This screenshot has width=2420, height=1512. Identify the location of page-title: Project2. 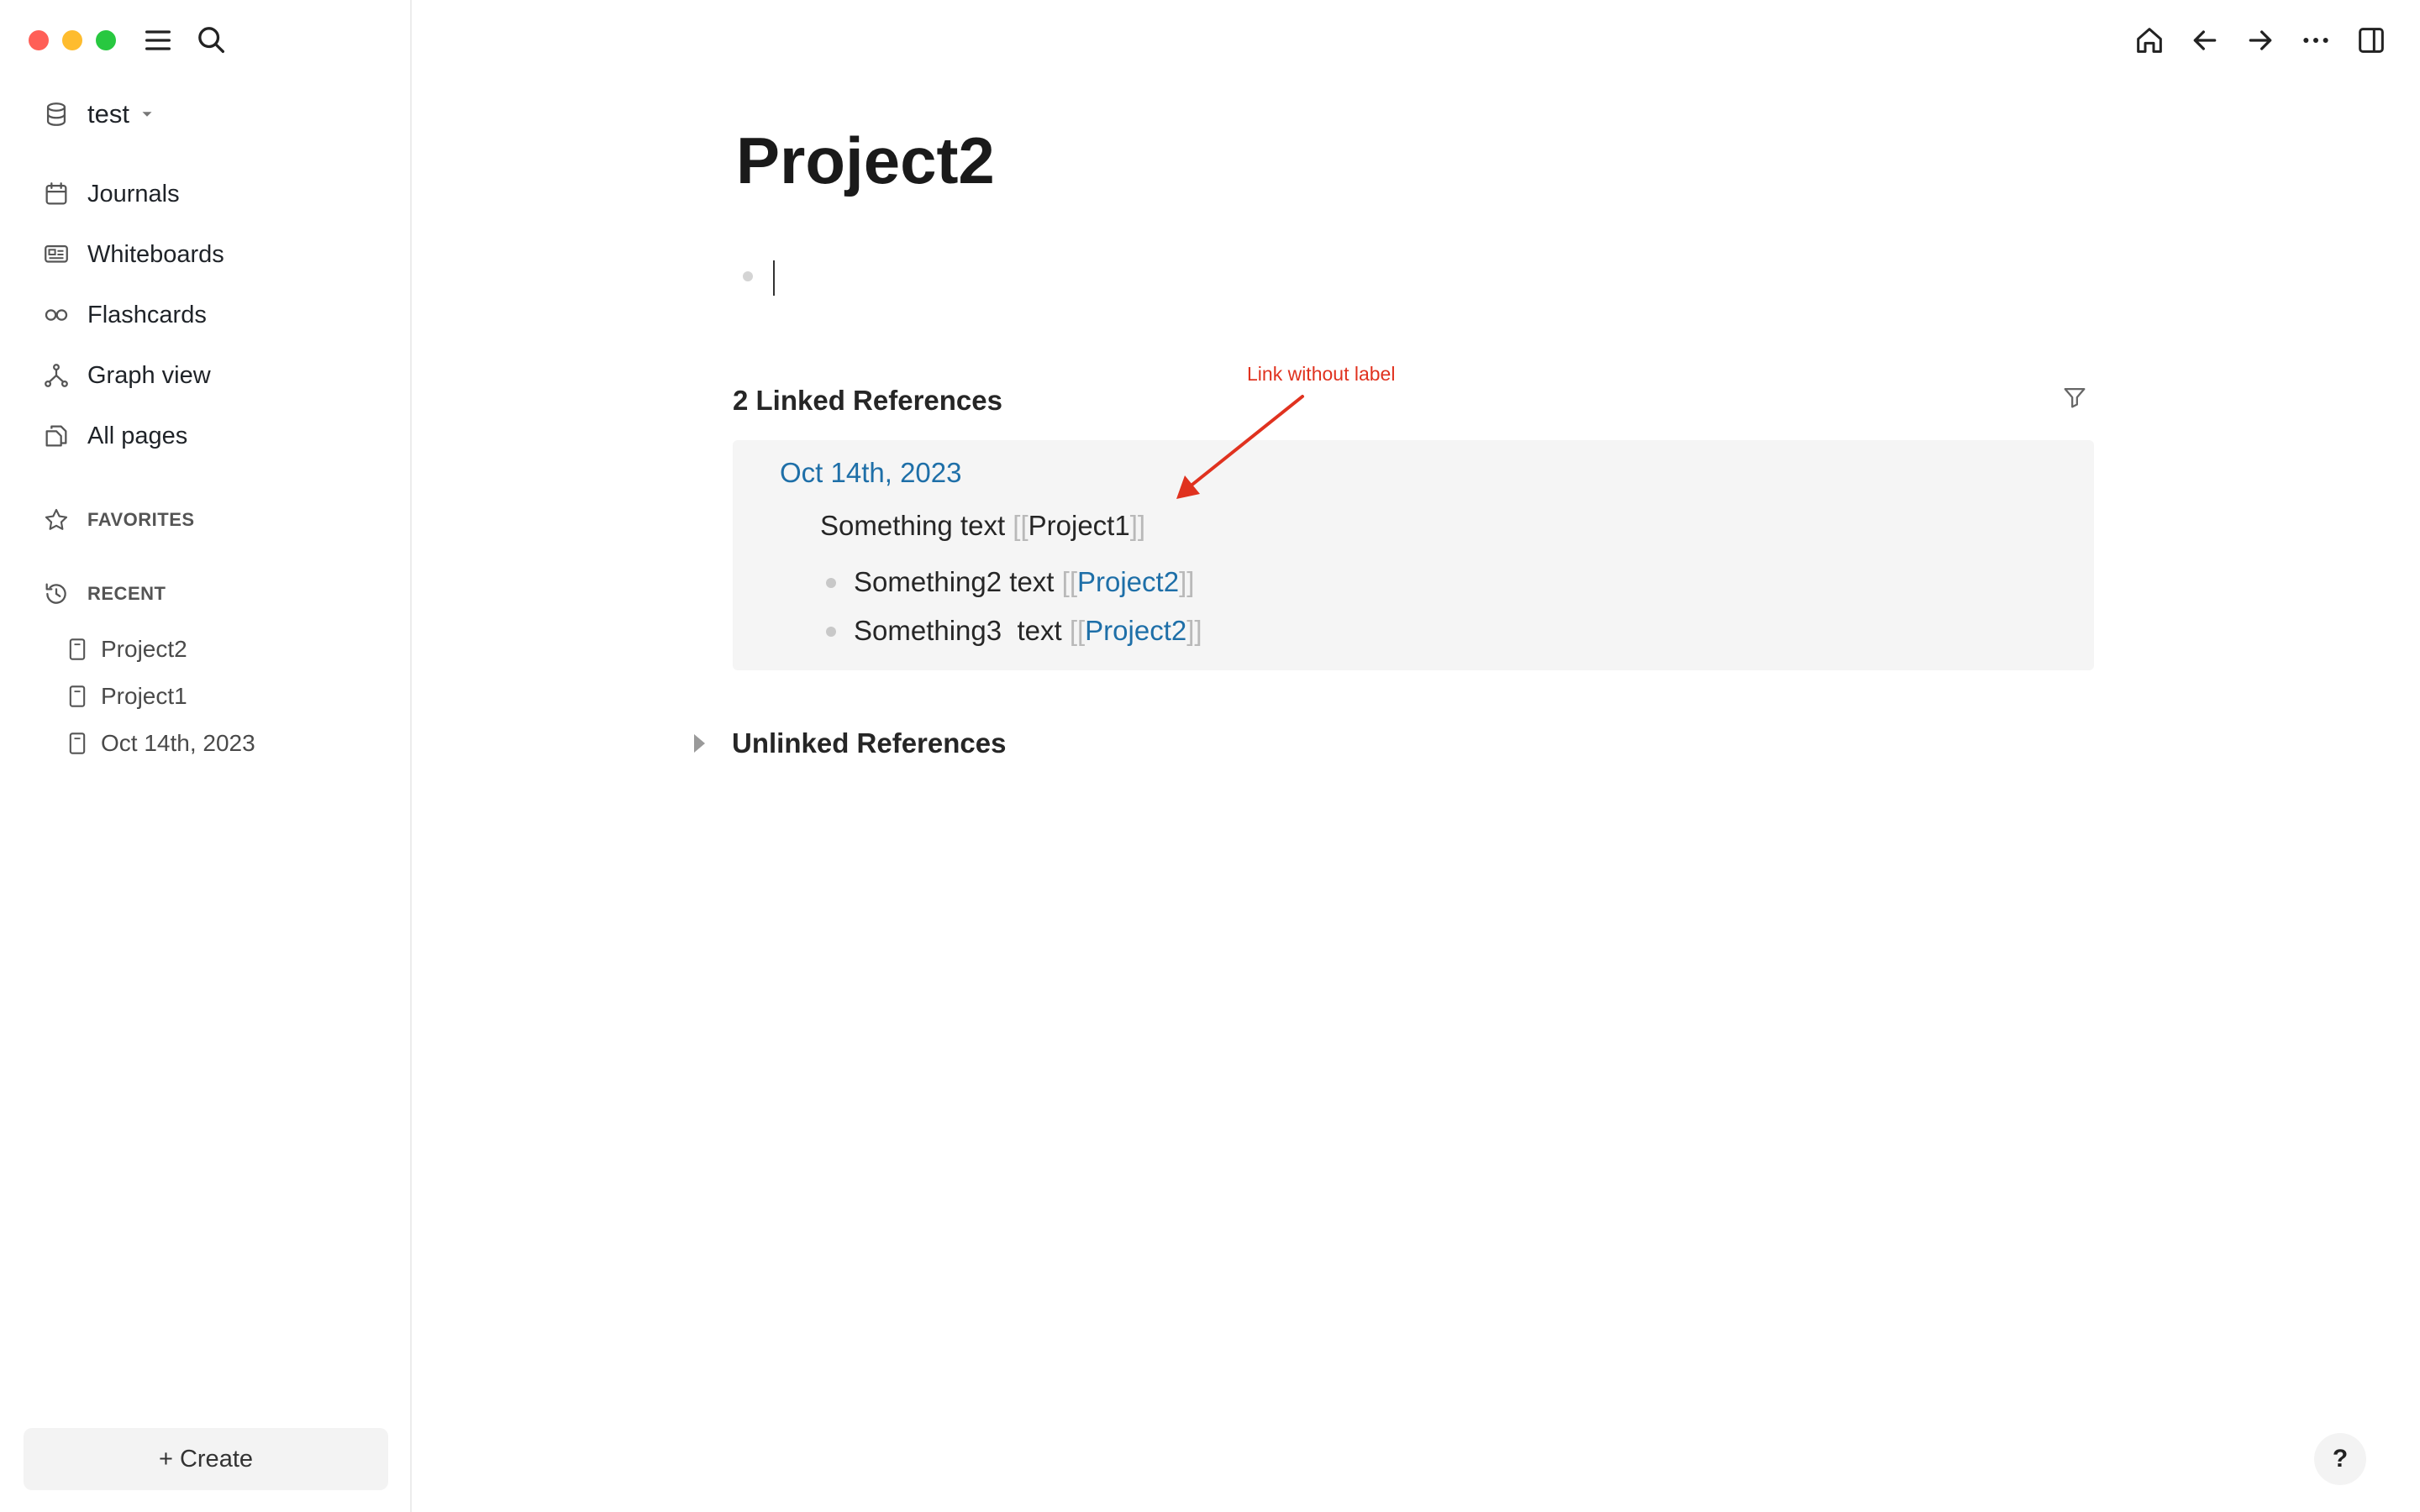
(866, 161).